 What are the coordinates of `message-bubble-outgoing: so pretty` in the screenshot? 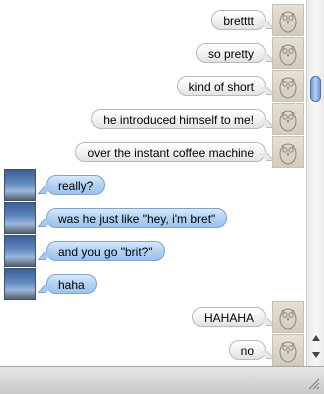 It's located at (230, 53).